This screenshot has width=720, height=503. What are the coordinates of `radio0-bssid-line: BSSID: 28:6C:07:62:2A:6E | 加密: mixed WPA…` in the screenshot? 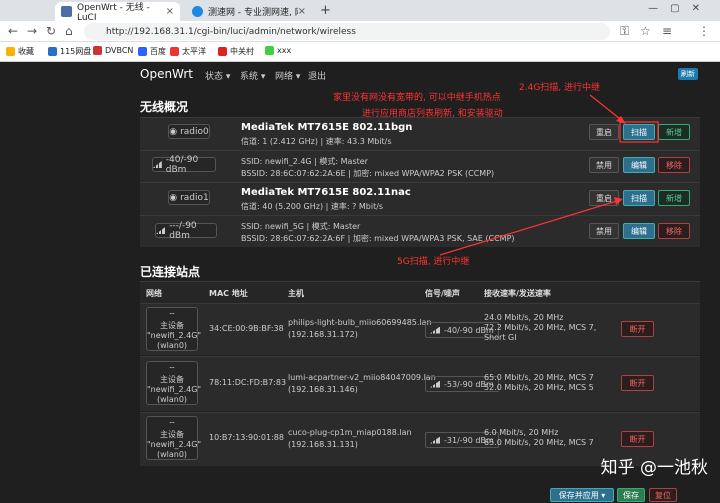 It's located at (368, 173).